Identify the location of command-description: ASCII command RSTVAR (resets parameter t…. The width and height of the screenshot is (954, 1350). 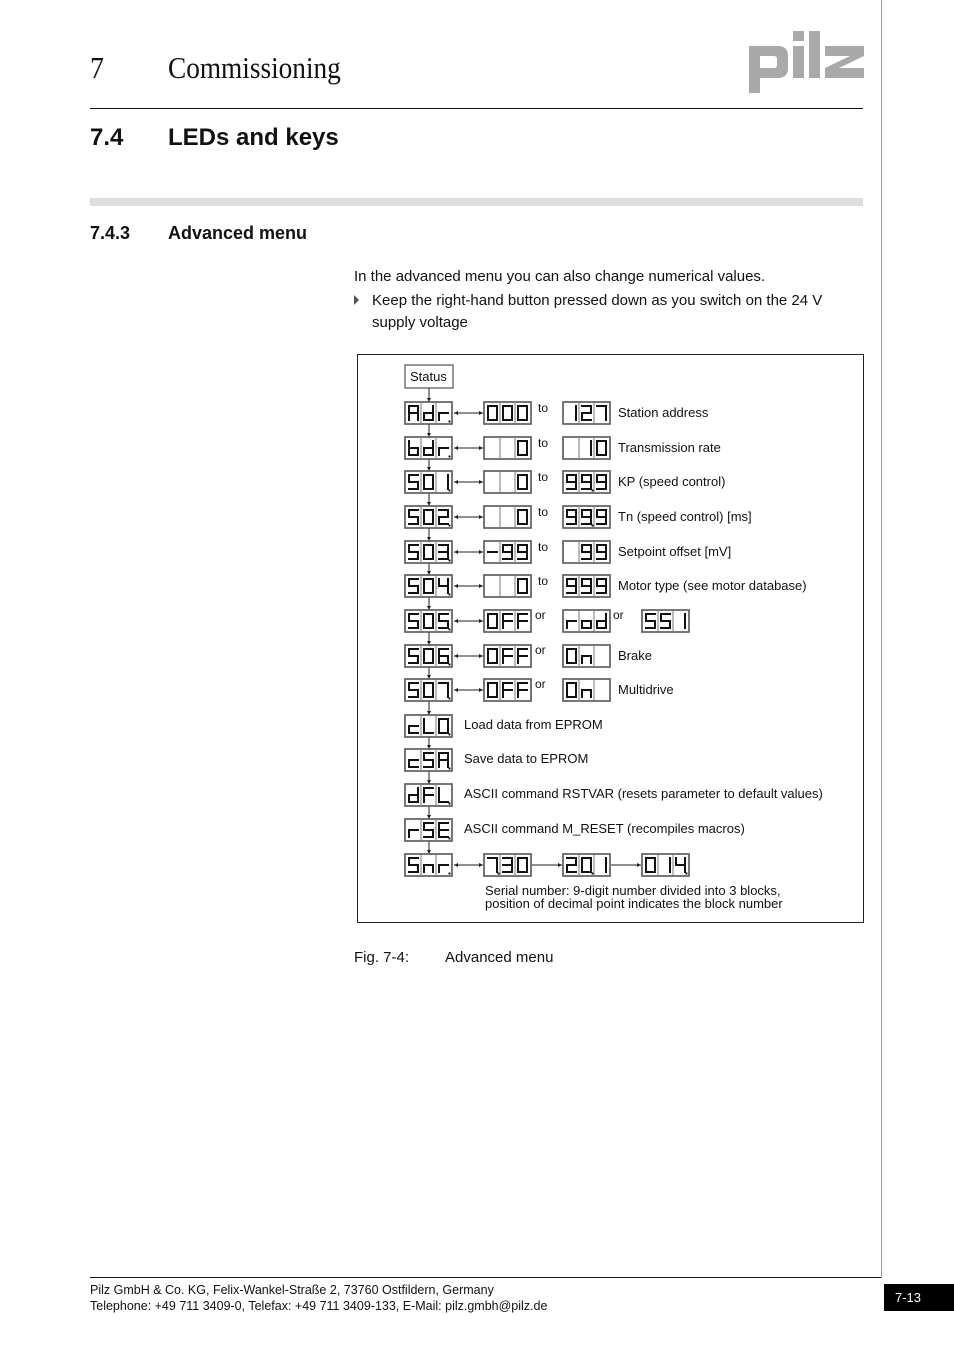
(643, 793).